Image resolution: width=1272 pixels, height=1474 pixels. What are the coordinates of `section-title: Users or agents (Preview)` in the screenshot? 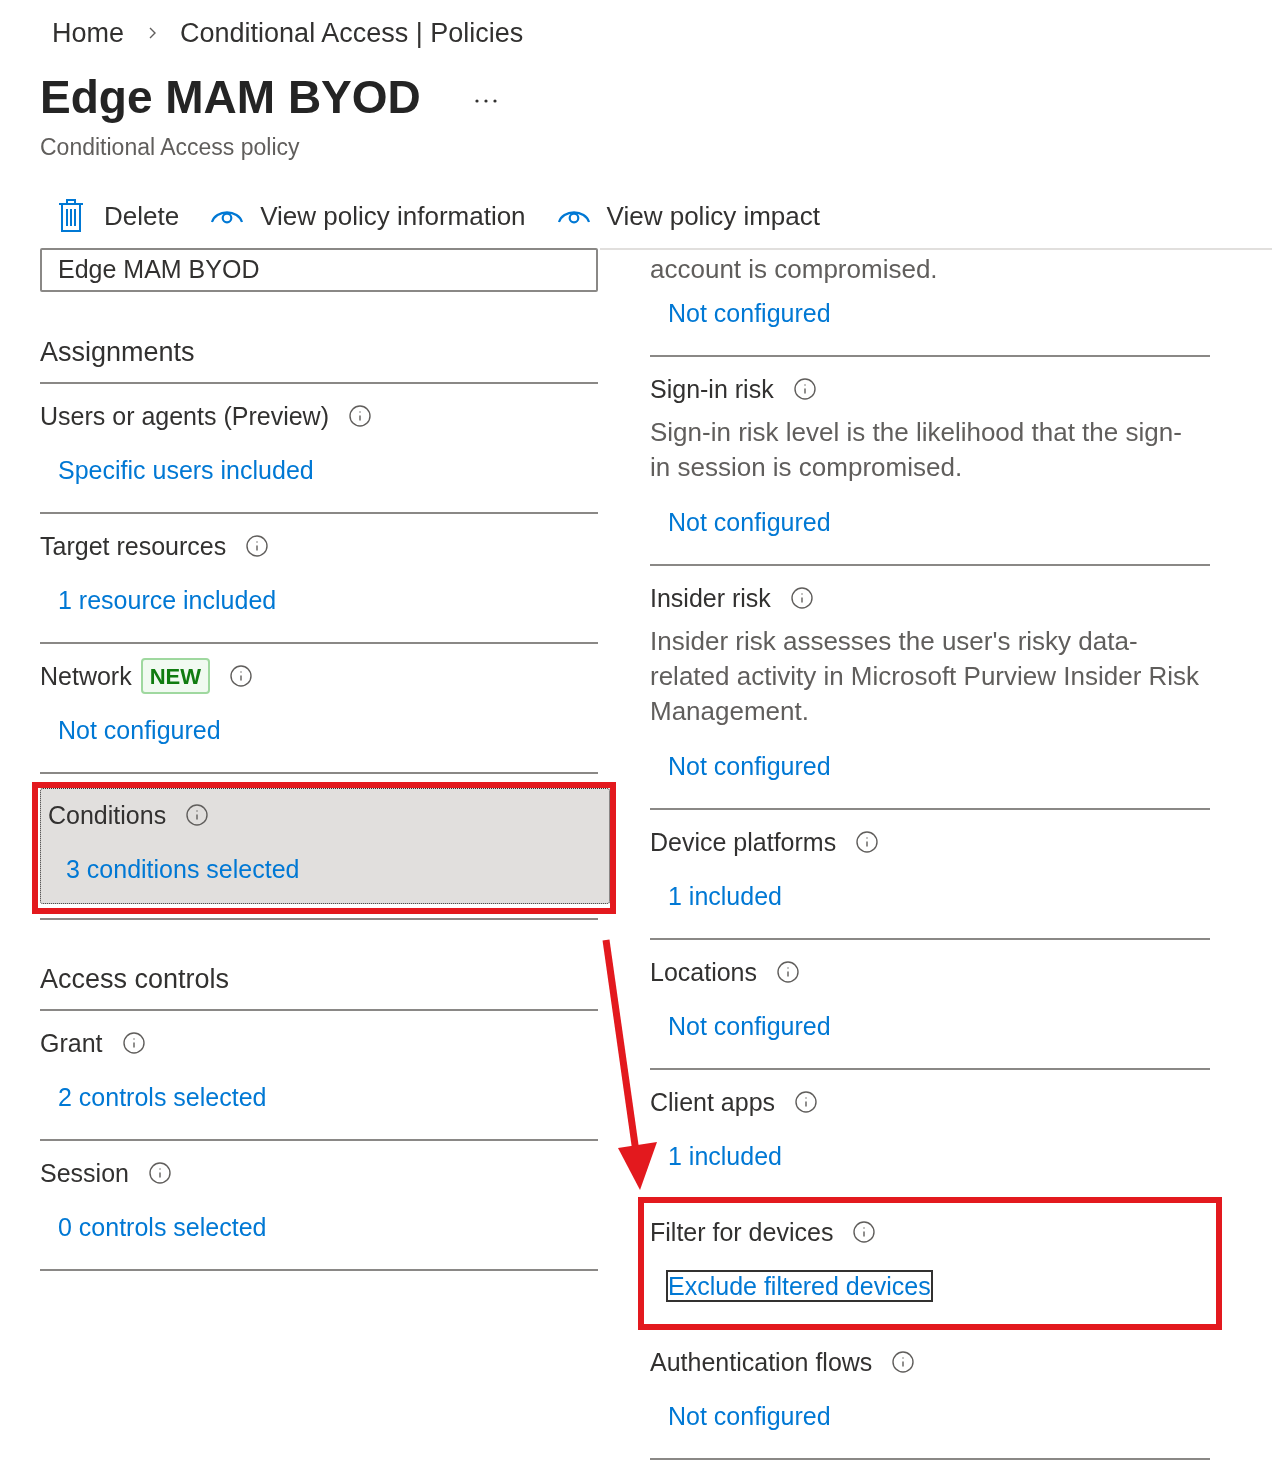 It's located at (184, 416).